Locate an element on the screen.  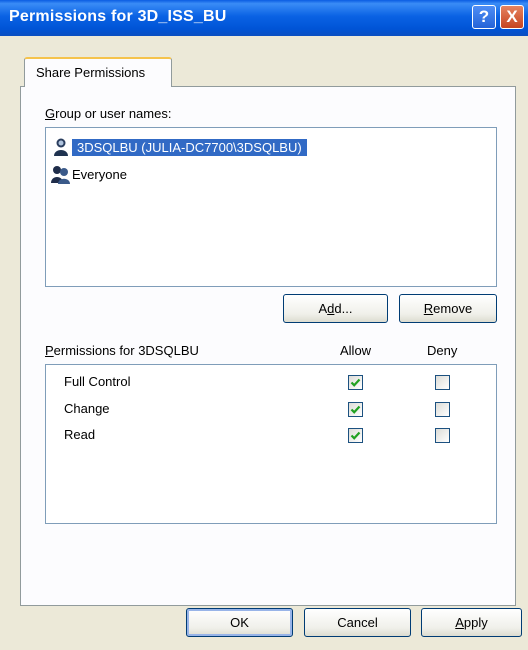
permission-row-read: Read is located at coordinates (80, 434).